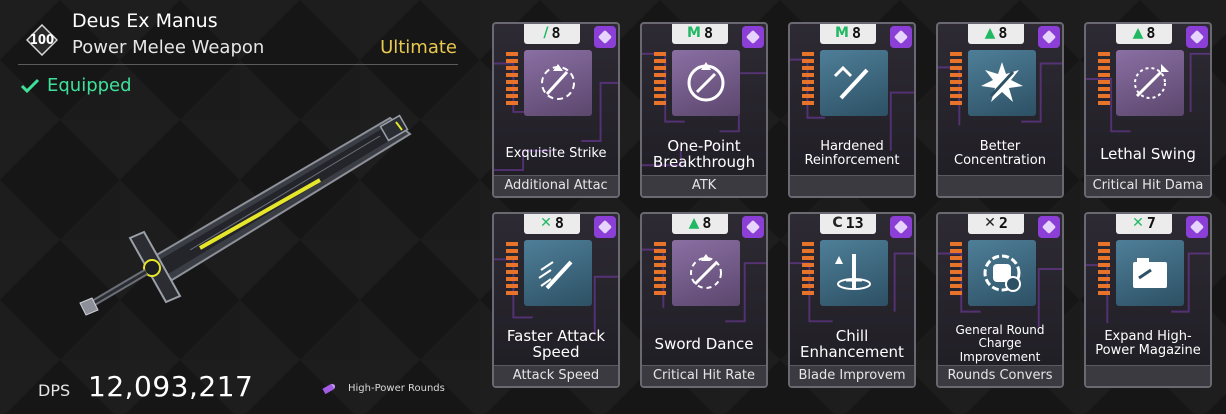 This screenshot has width=1226, height=414. What do you see at coordinates (854, 83) in the screenshot?
I see `sword-chevron-icon` at bounding box center [854, 83].